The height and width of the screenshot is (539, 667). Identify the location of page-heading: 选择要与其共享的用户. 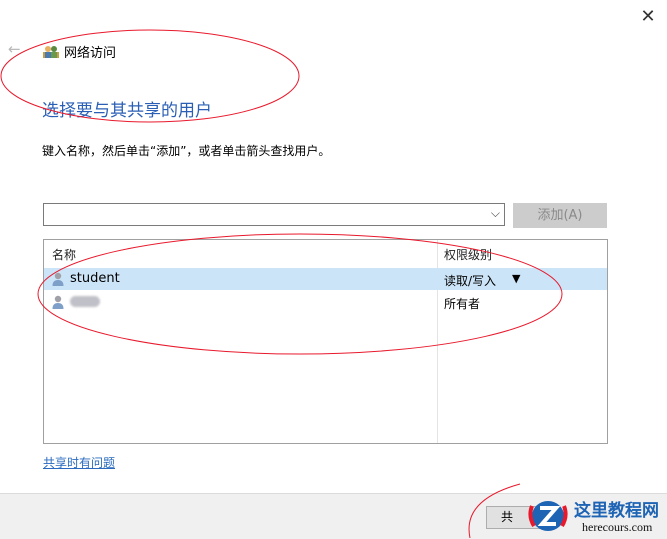
(127, 111).